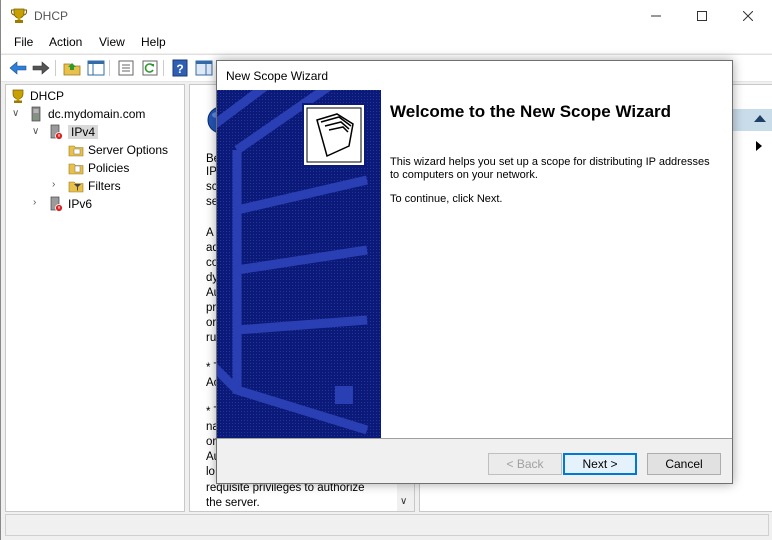 The height and width of the screenshot is (540, 772). Describe the element at coordinates (759, 146) in the screenshot. I see `more-actions-arrow-icon` at that location.